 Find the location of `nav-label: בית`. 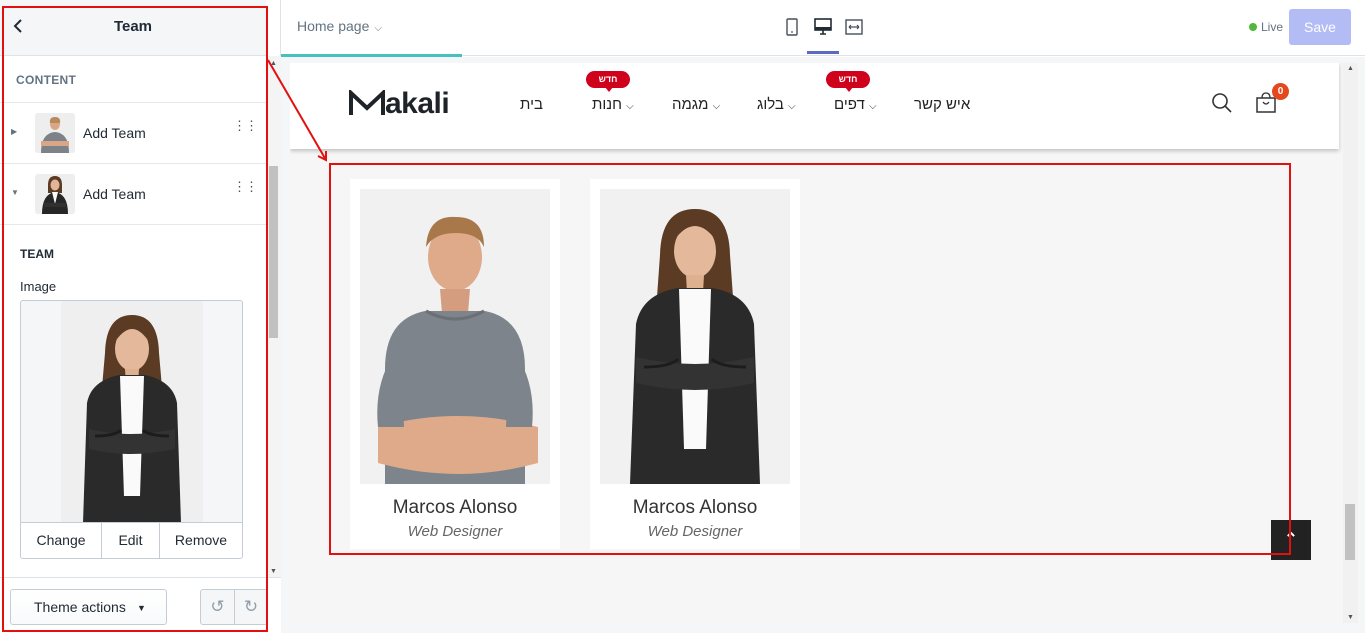

nav-label: בית is located at coordinates (531, 104).